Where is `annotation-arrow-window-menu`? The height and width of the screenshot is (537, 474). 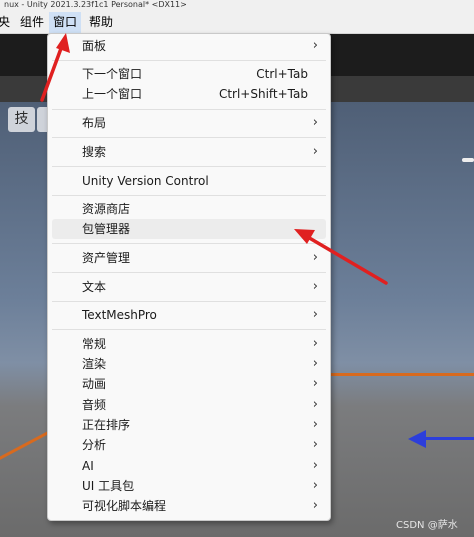
annotation-arrow-window-menu is located at coordinates (55, 67).